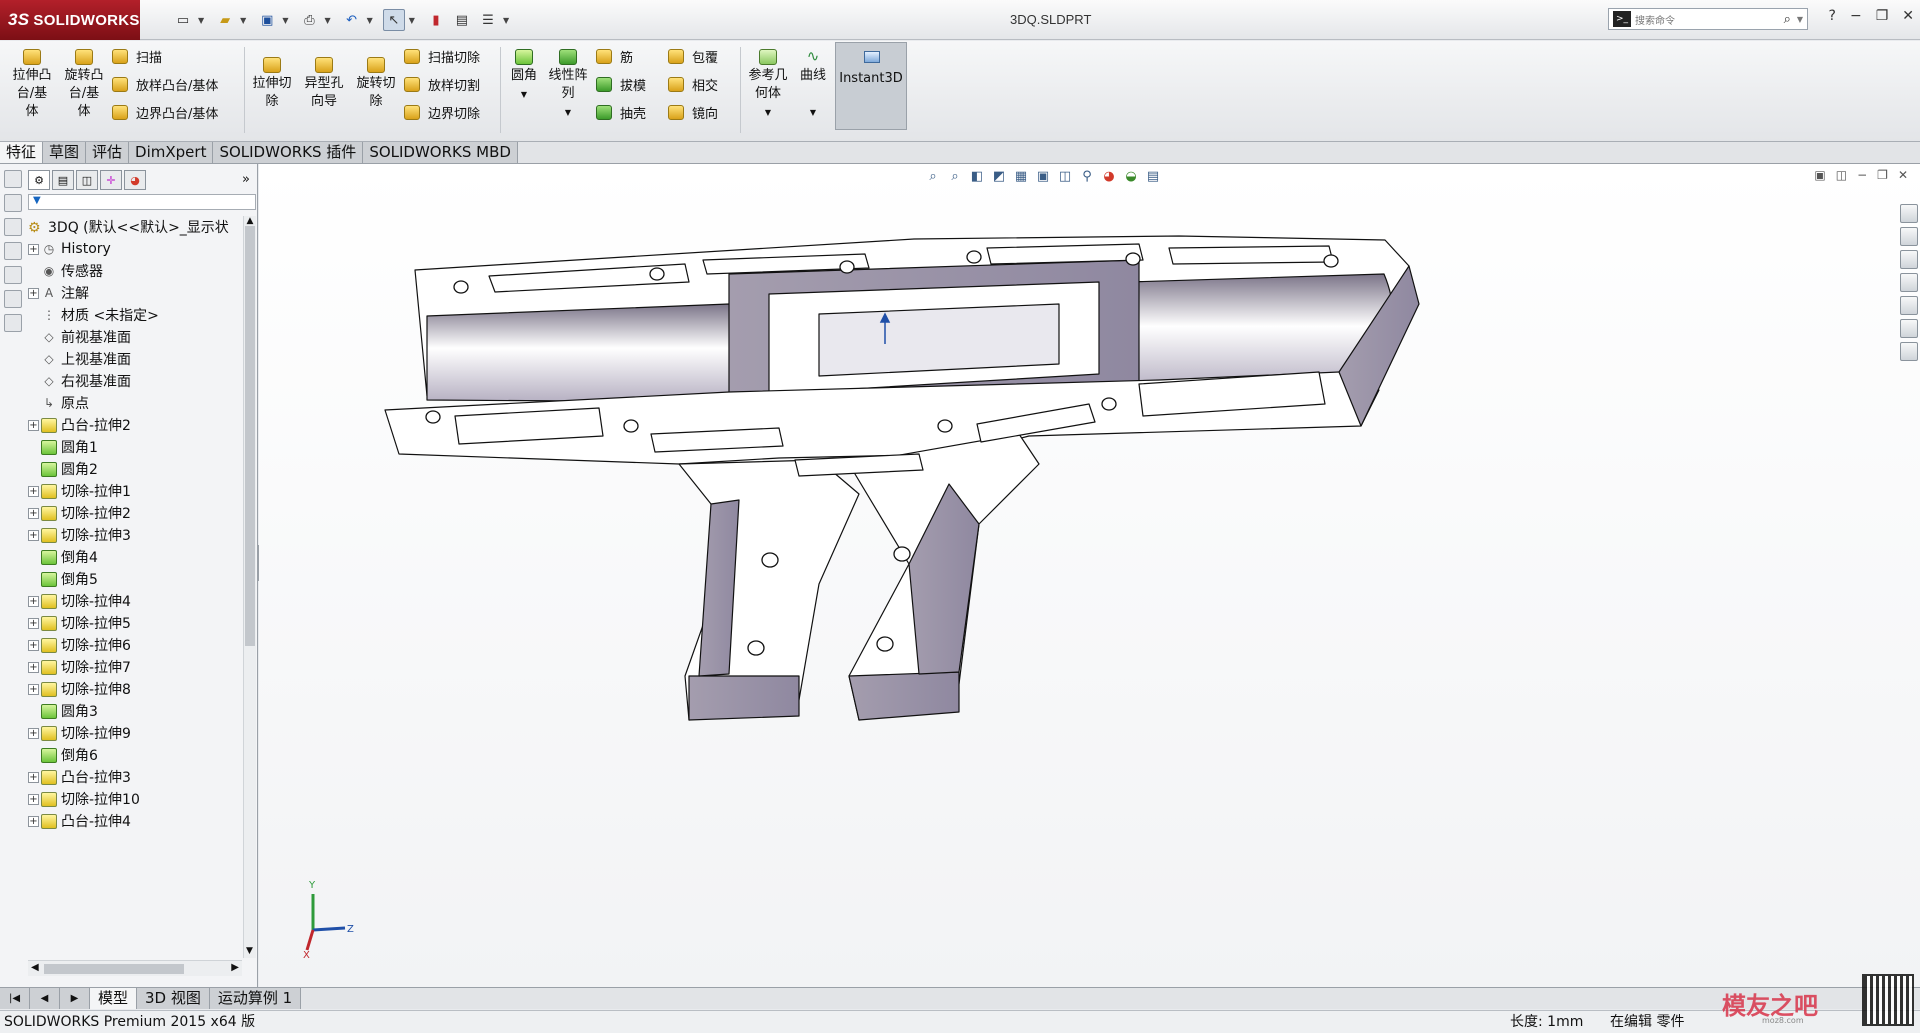 This screenshot has height=1033, width=1920. Describe the element at coordinates (442, 112) in the screenshot. I see `boundary-cut-button: 边界切除` at that location.